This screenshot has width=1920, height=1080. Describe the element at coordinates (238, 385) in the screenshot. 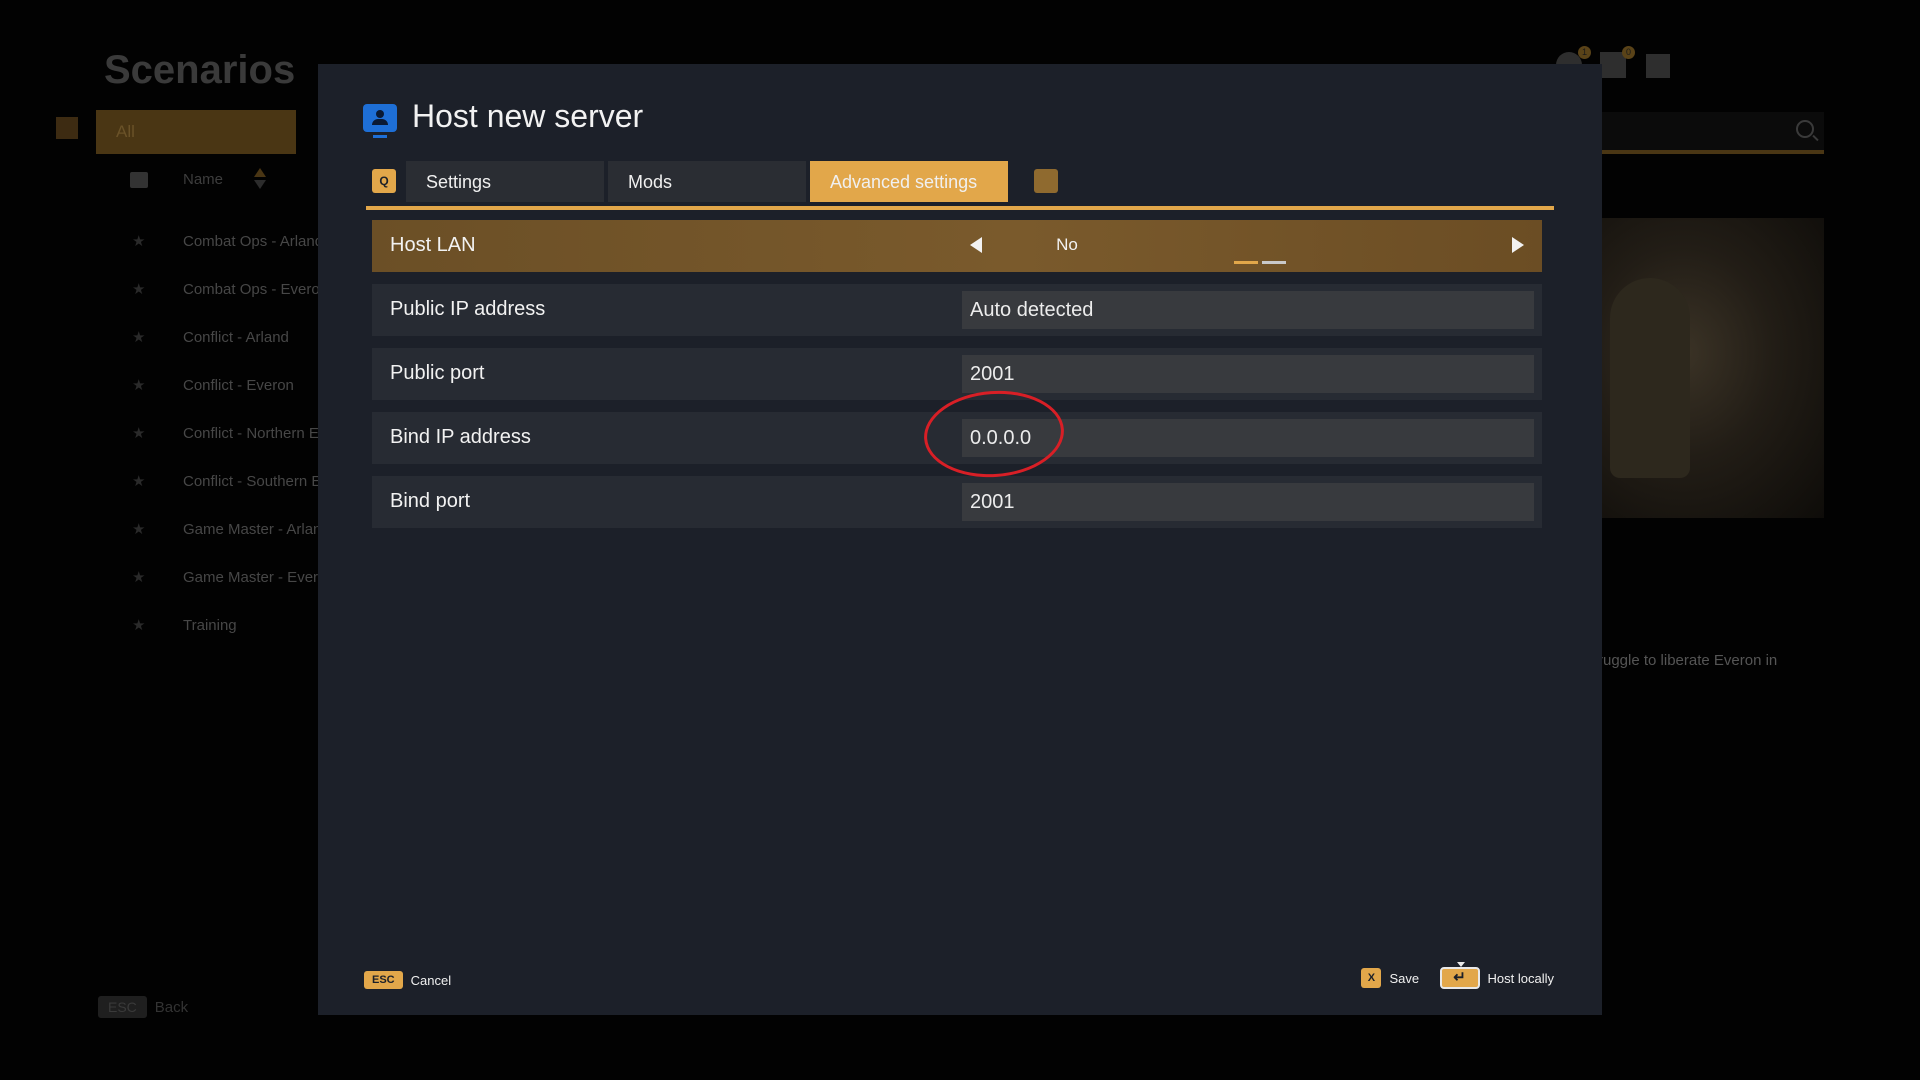

I see `scenario-name: Conflict - Everon` at that location.